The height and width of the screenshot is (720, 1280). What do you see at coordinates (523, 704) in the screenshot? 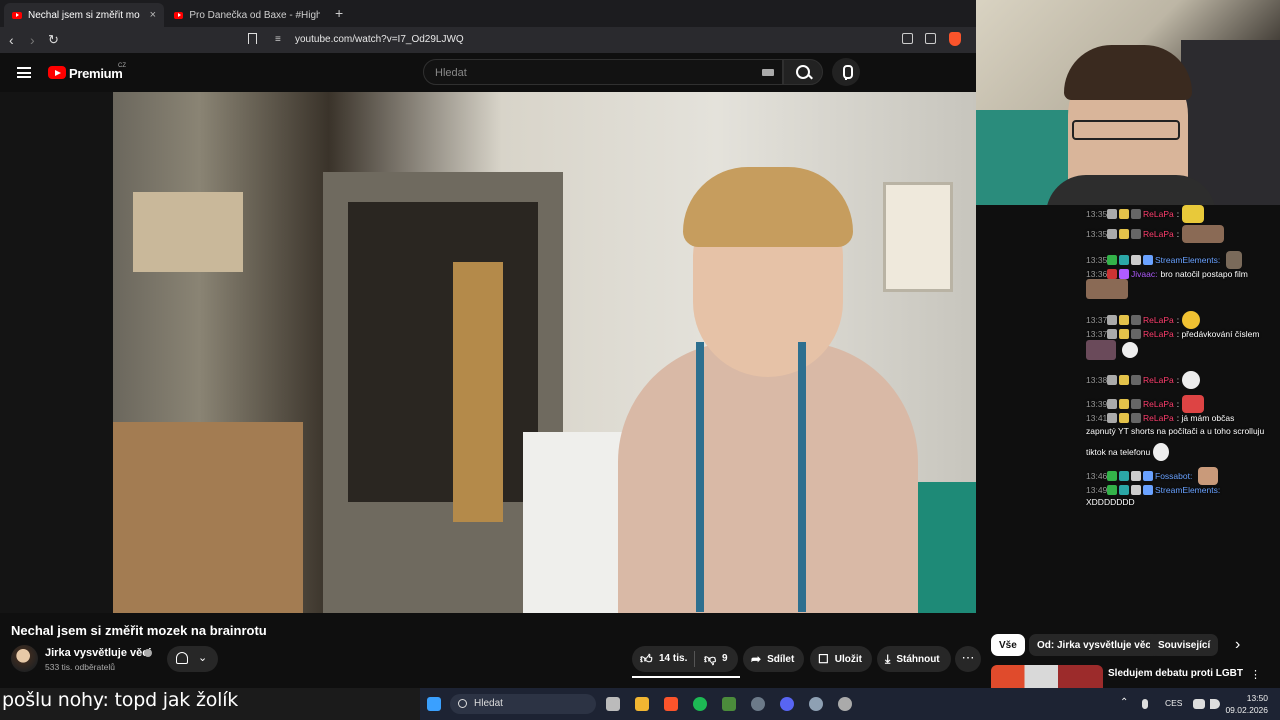
I see `taskbar-search: Hledat` at bounding box center [523, 704].